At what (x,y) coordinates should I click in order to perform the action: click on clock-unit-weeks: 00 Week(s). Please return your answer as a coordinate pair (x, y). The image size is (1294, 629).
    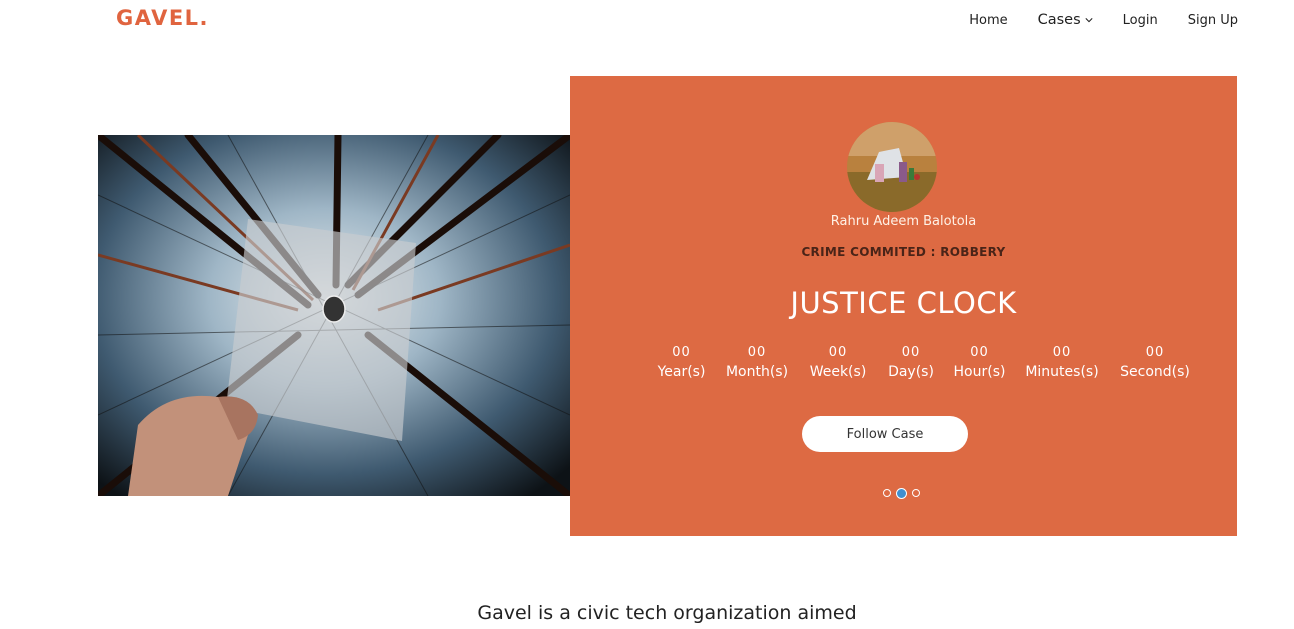
    Looking at the image, I should click on (838, 363).